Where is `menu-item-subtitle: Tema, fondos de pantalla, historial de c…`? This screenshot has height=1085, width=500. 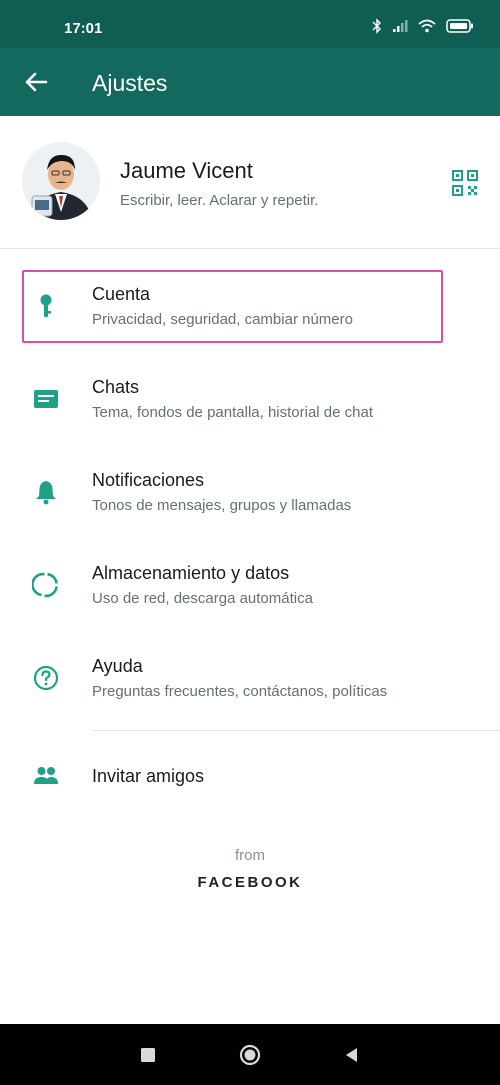 menu-item-subtitle: Tema, fondos de pantalla, historial de c… is located at coordinates (233, 412).